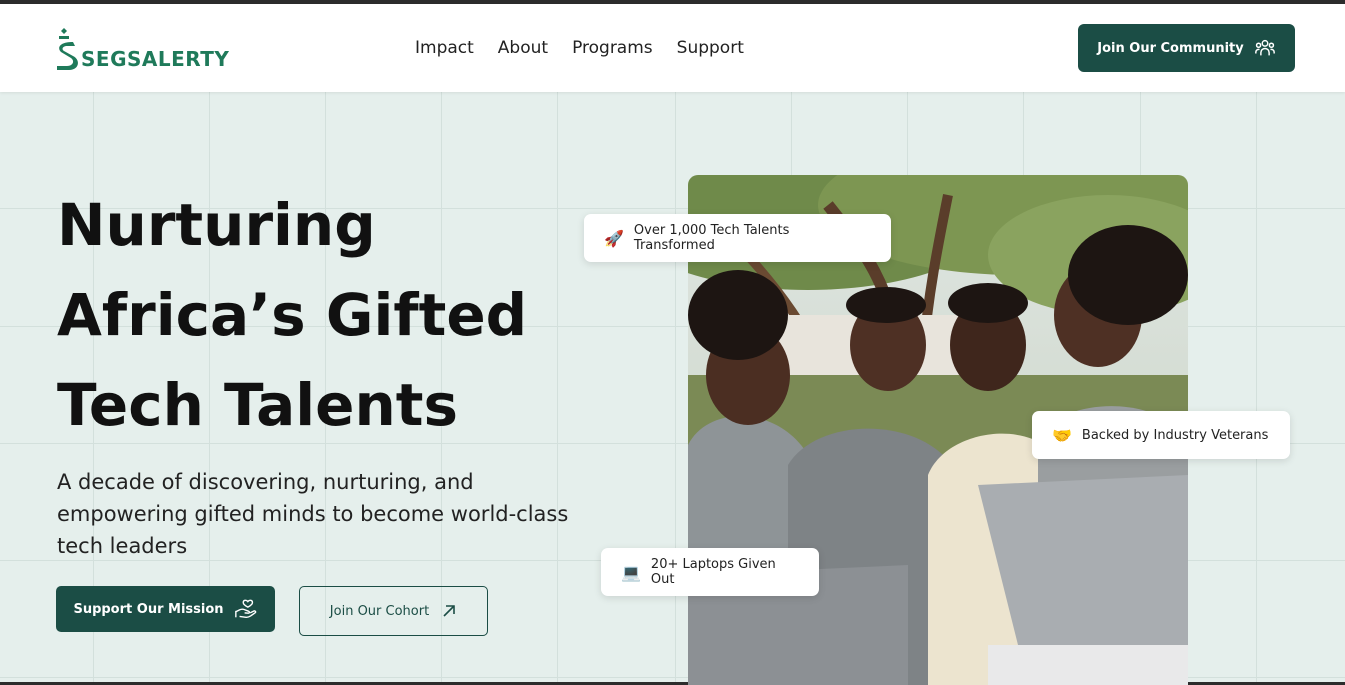 The width and height of the screenshot is (1345, 685). I want to click on badge-veterans-text: Backed by Industry Veterans, so click(1175, 435).